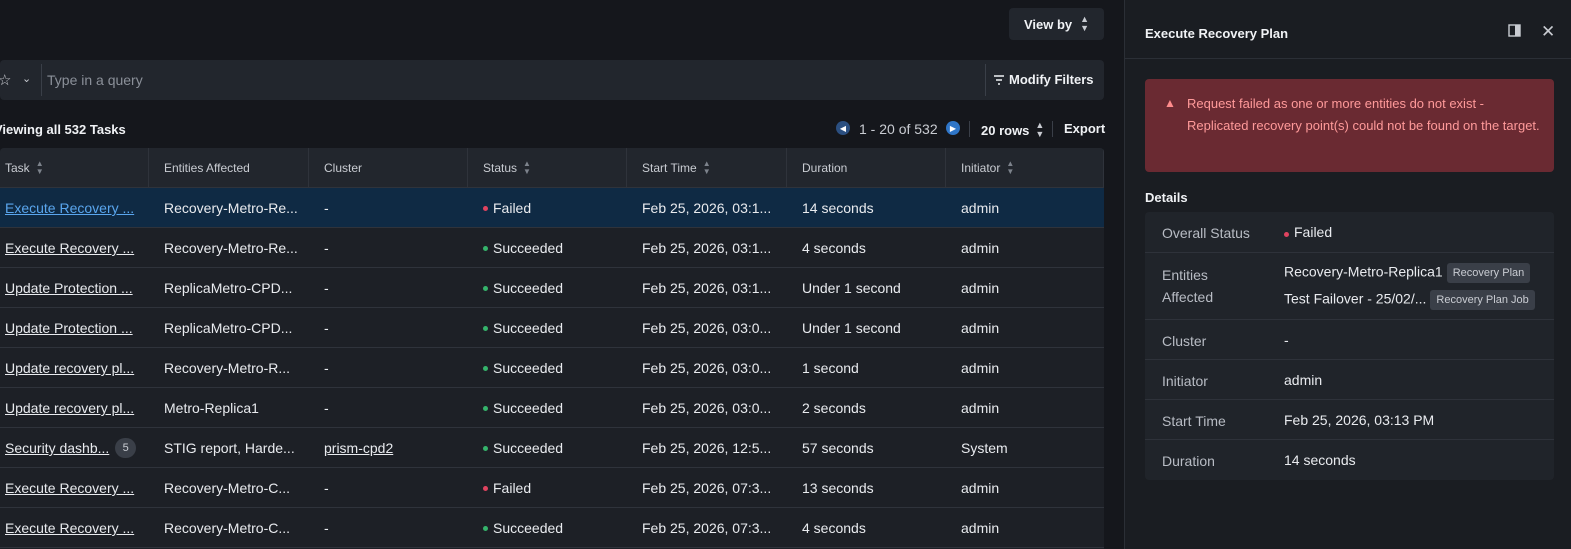 This screenshot has height=549, width=1571. Describe the element at coordinates (843, 128) in the screenshot. I see `chevron-left-icon: ◀` at that location.